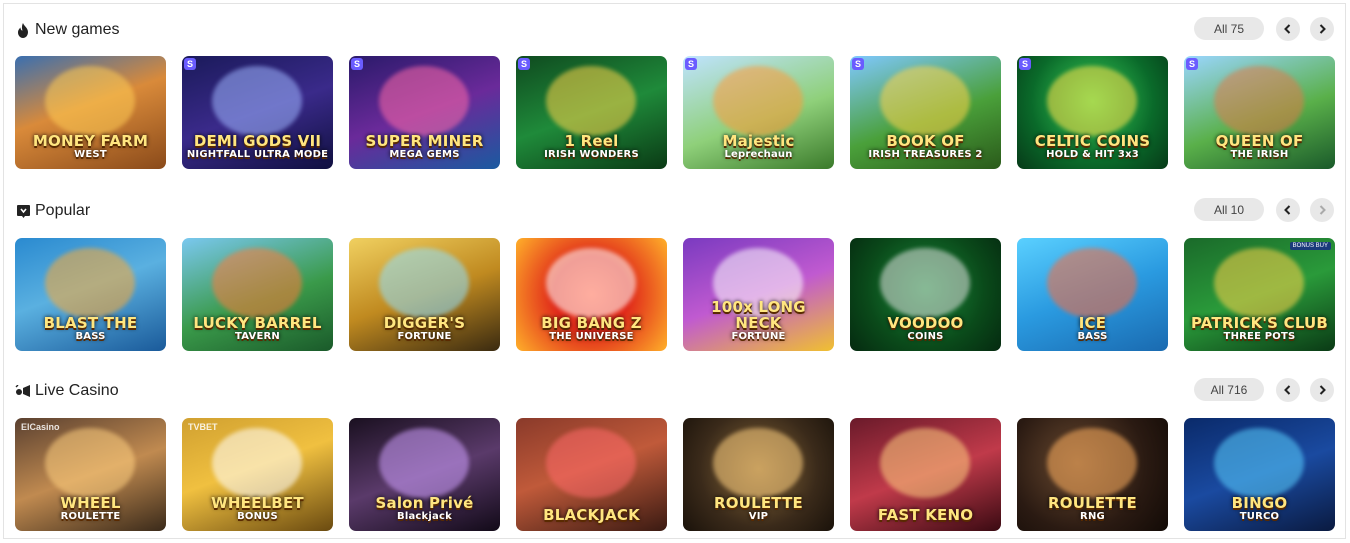  Describe the element at coordinates (257, 503) in the screenshot. I see `game-title-main: WHEELBET` at that location.